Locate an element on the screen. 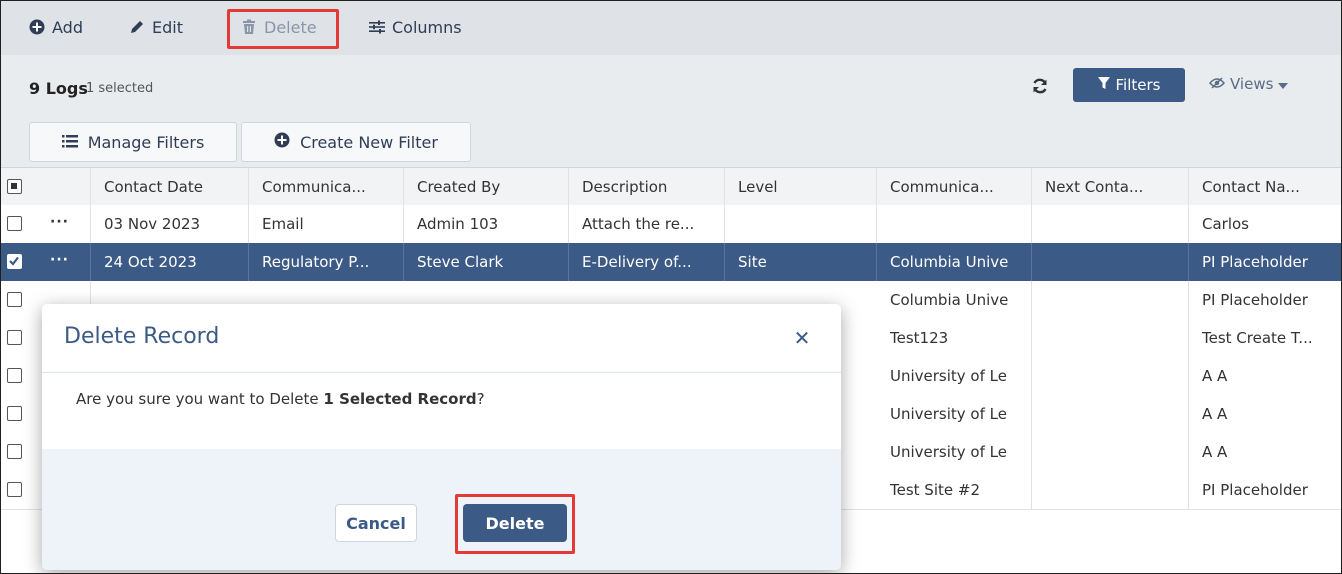  row-checkbox-checked is located at coordinates (14, 261).